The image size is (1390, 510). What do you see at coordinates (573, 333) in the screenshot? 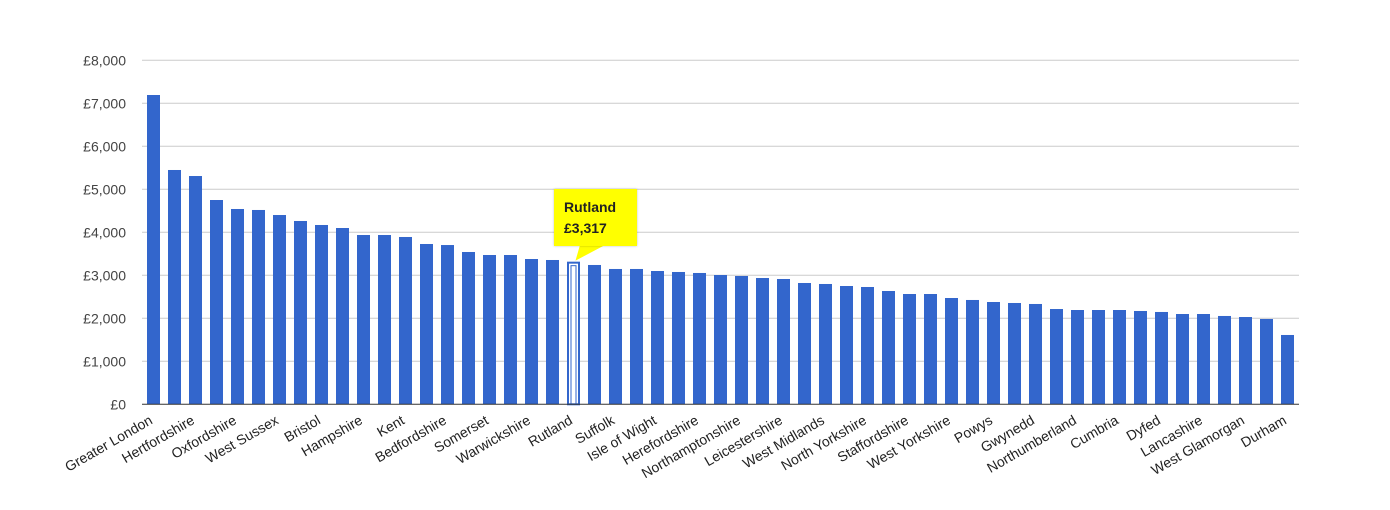
I see `bar-highlighted` at bounding box center [573, 333].